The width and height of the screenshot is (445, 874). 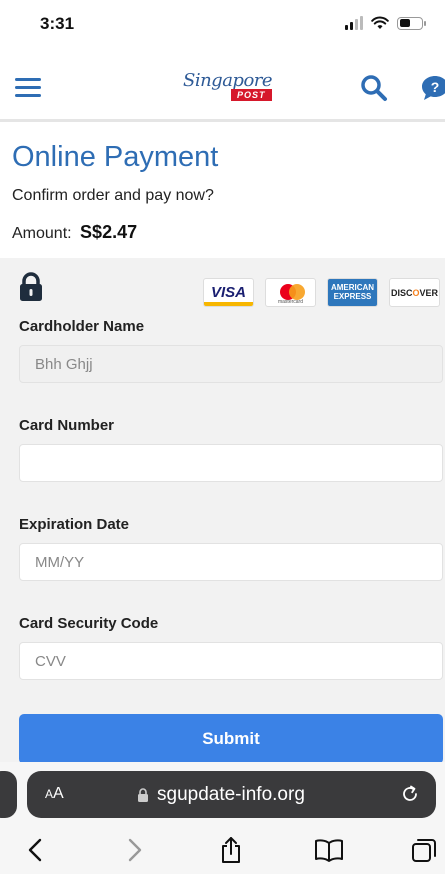 I want to click on cardholder-name-input, so click(x=231, y=364).